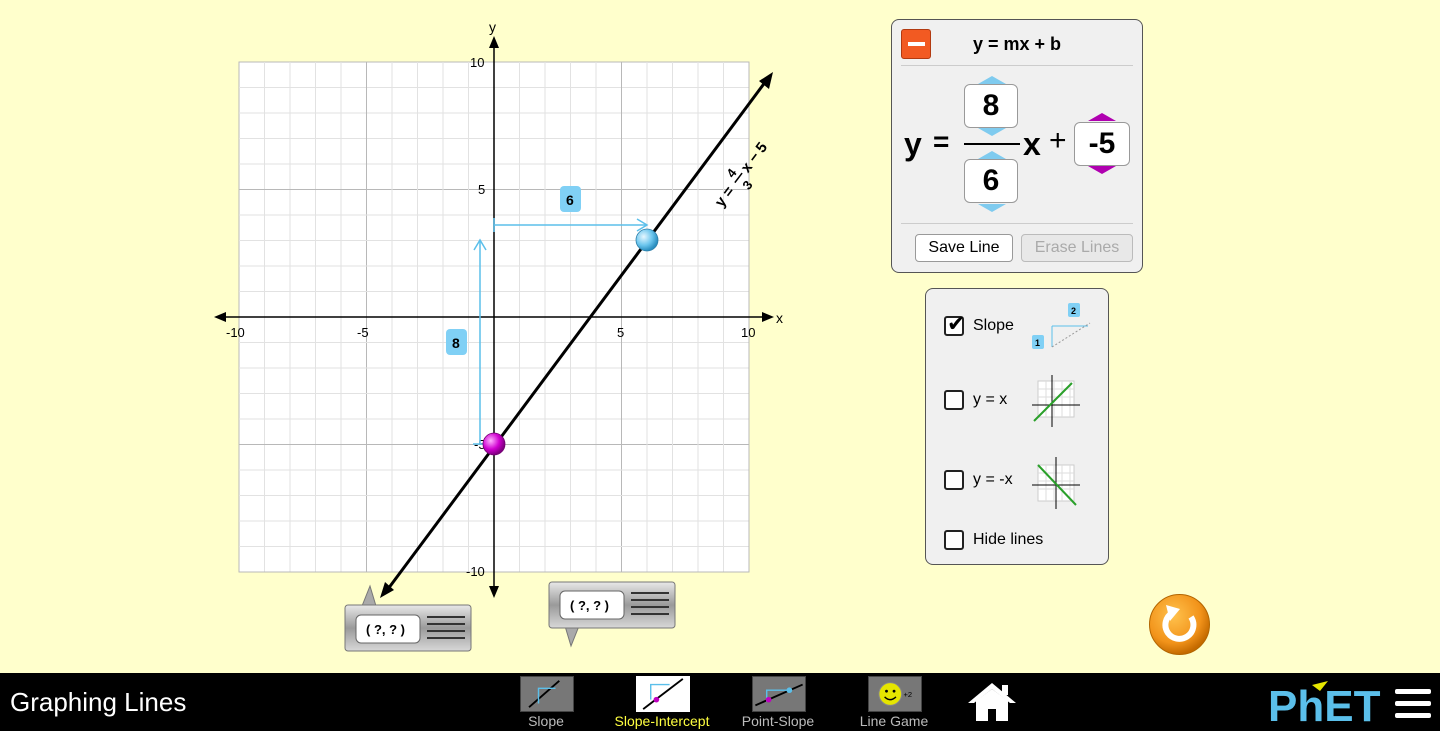 The width and height of the screenshot is (1440, 731). I want to click on save-line-button: Save Line, so click(964, 248).